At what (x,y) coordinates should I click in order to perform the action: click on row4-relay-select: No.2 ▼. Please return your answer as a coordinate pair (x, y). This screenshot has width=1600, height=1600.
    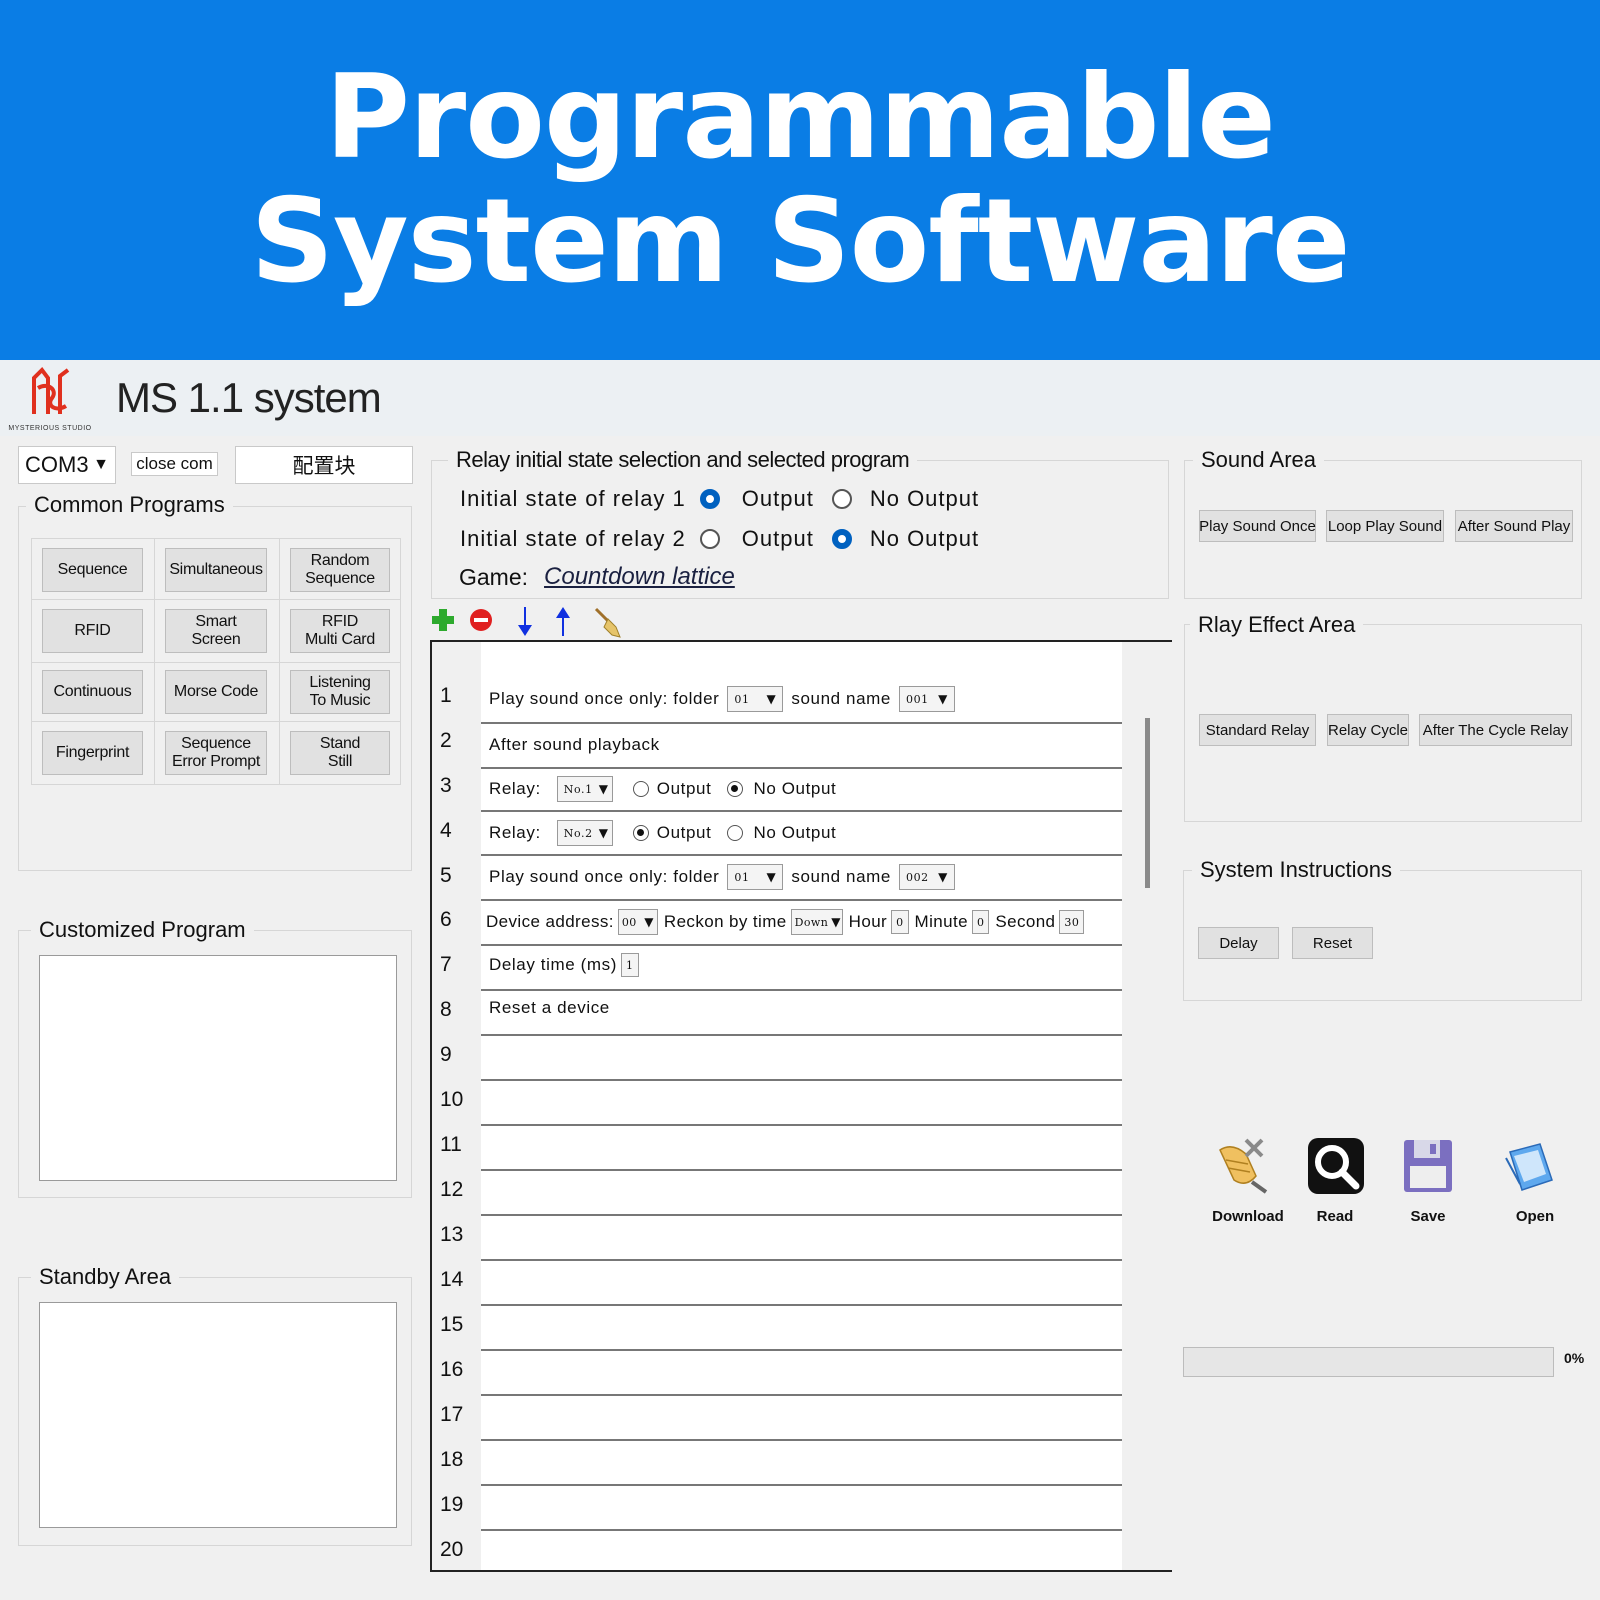
    Looking at the image, I should click on (584, 833).